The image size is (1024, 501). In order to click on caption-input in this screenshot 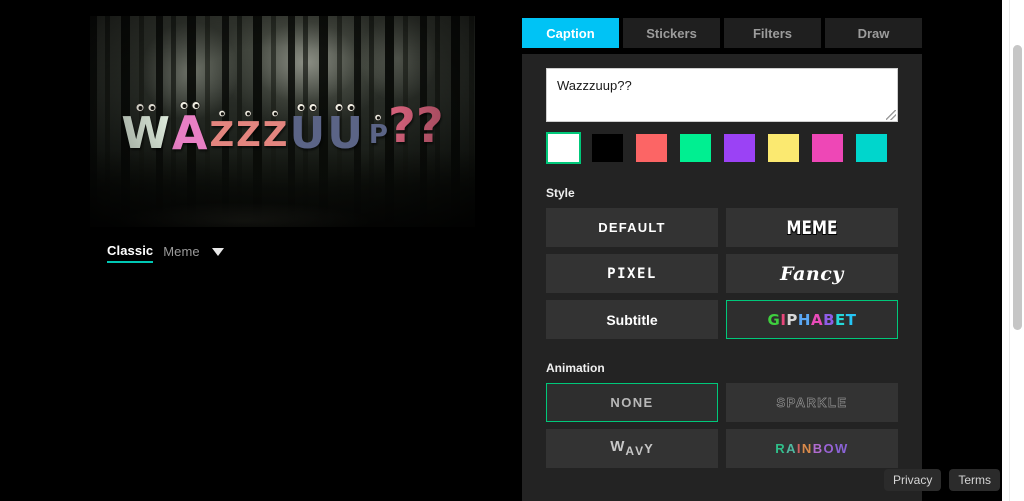, I will do `click(722, 95)`.